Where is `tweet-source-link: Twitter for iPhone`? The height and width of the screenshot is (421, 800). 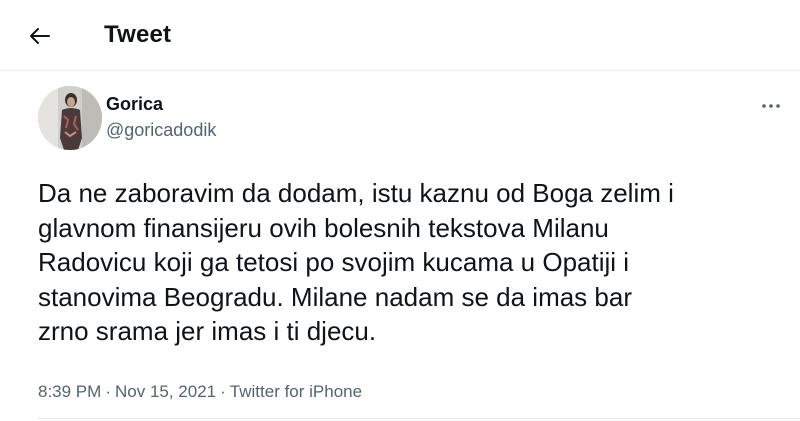
tweet-source-link: Twitter for iPhone is located at coordinates (296, 391).